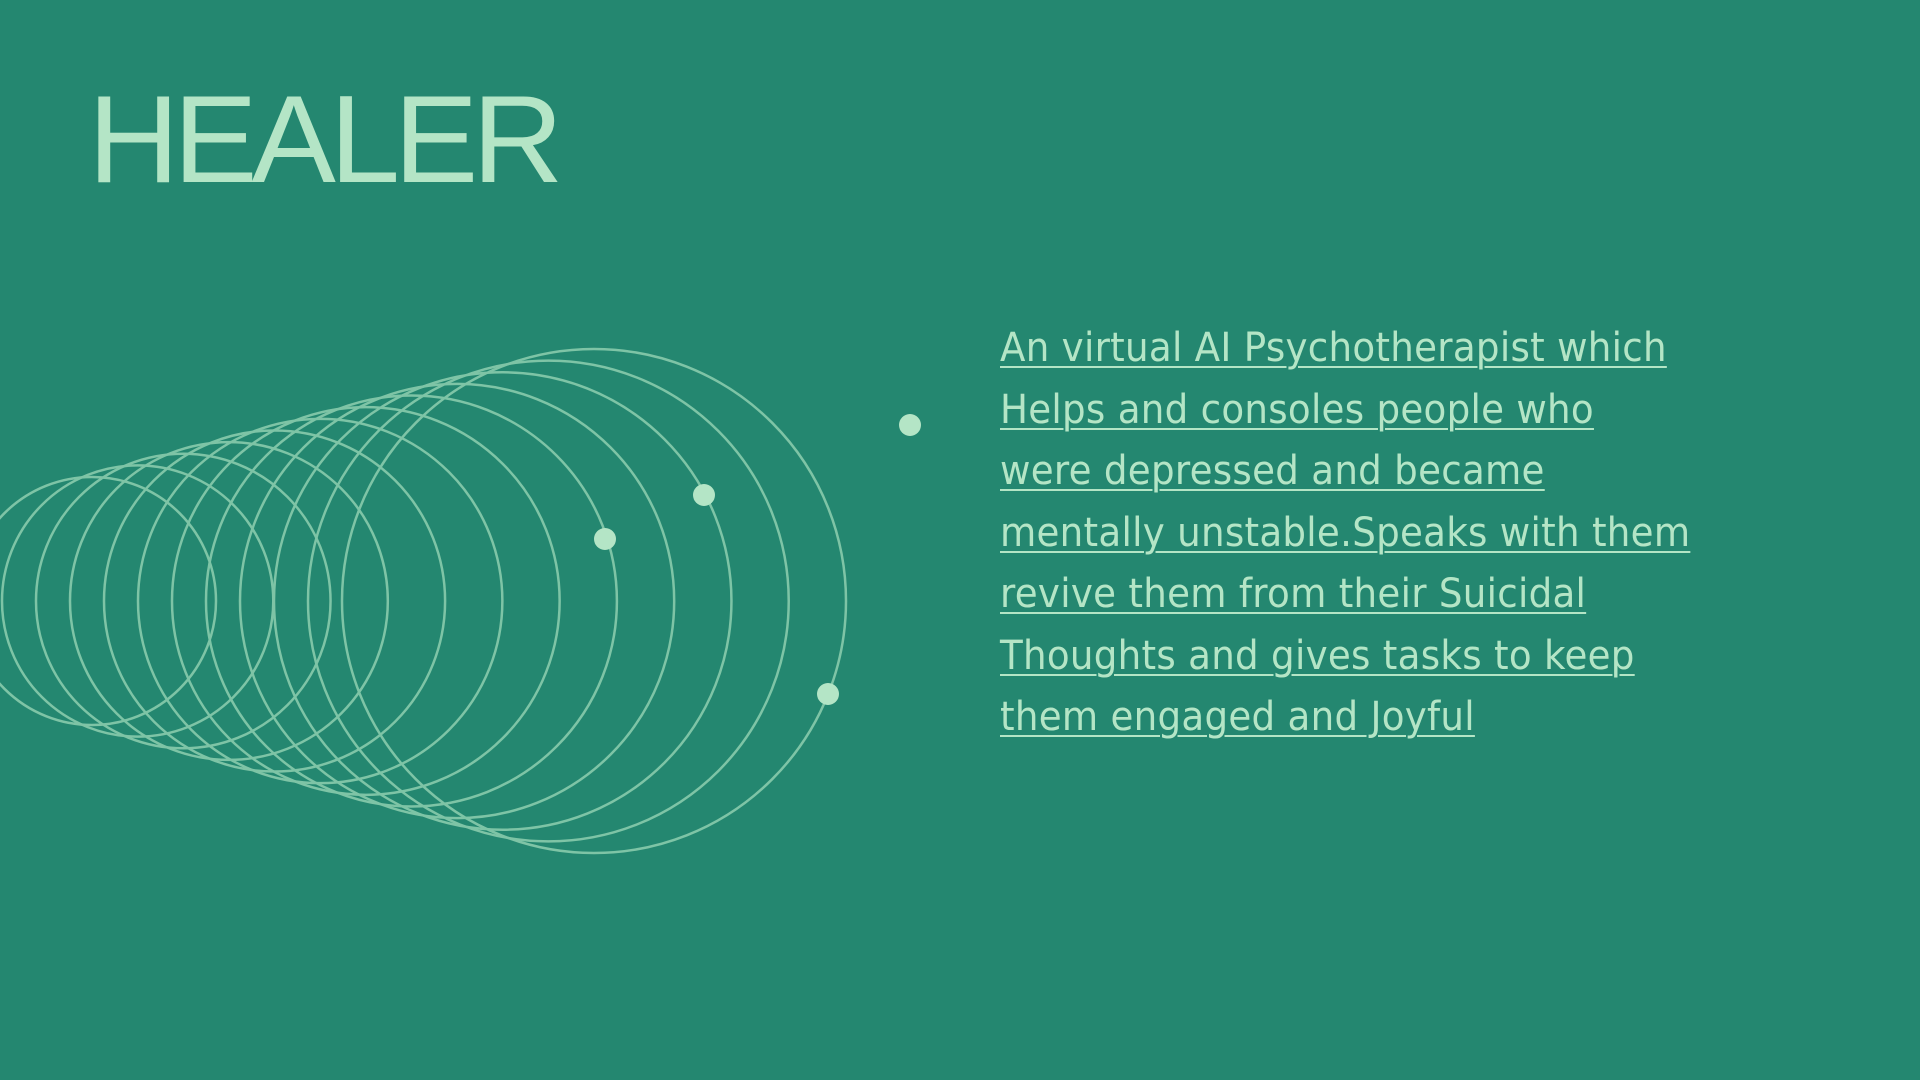 This screenshot has width=1920, height=1080. I want to click on description-line: revive them from their Suicidal, so click(1293, 594).